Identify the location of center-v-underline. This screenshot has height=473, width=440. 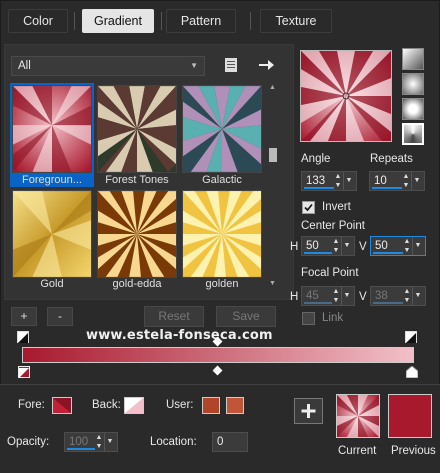
(388, 253).